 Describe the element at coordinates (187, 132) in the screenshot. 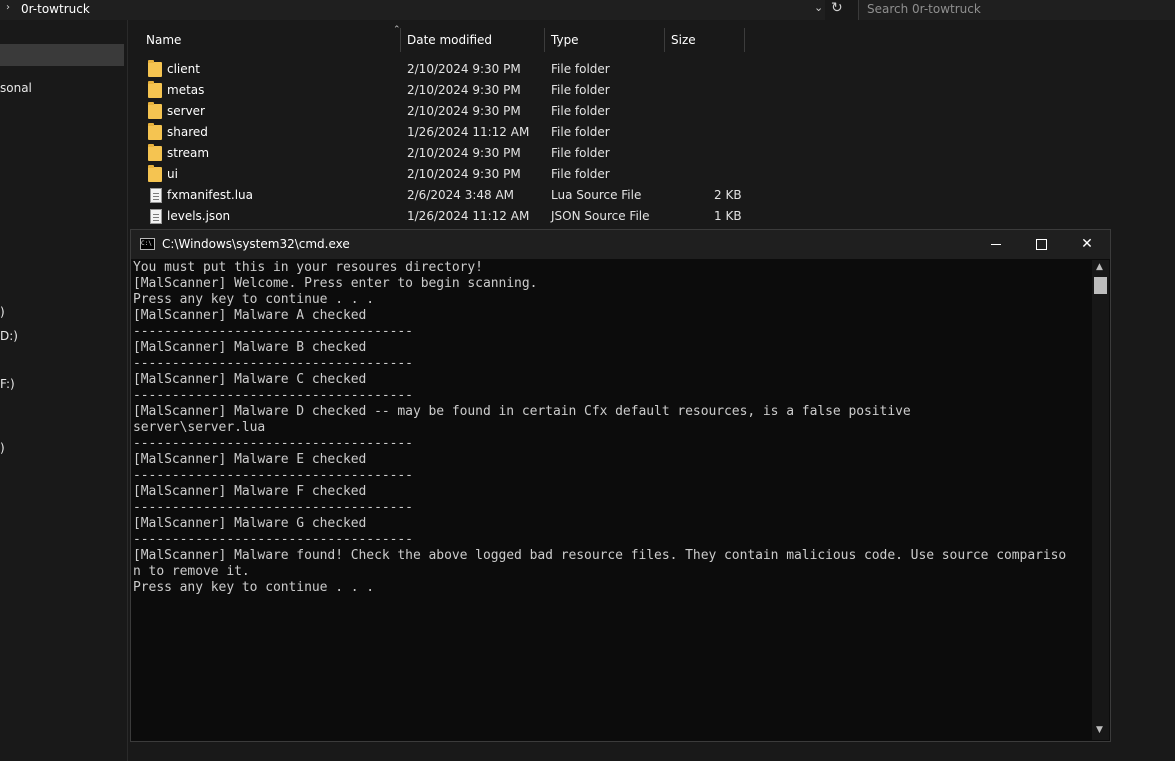

I see `file-name: shared` at that location.